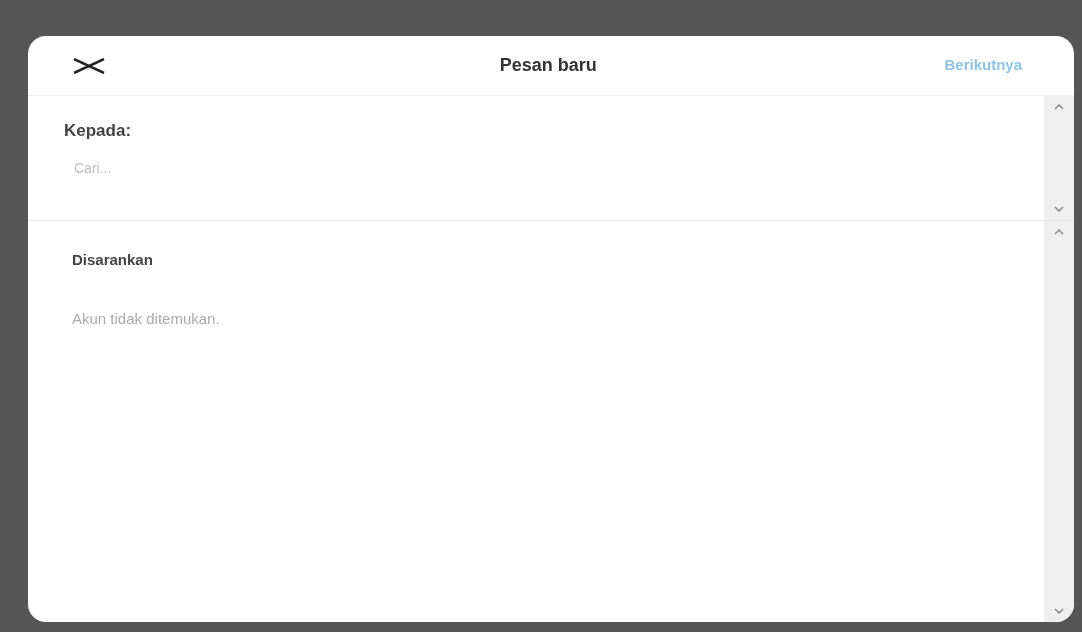  I want to click on next-button: Berikutnya, so click(983, 65).